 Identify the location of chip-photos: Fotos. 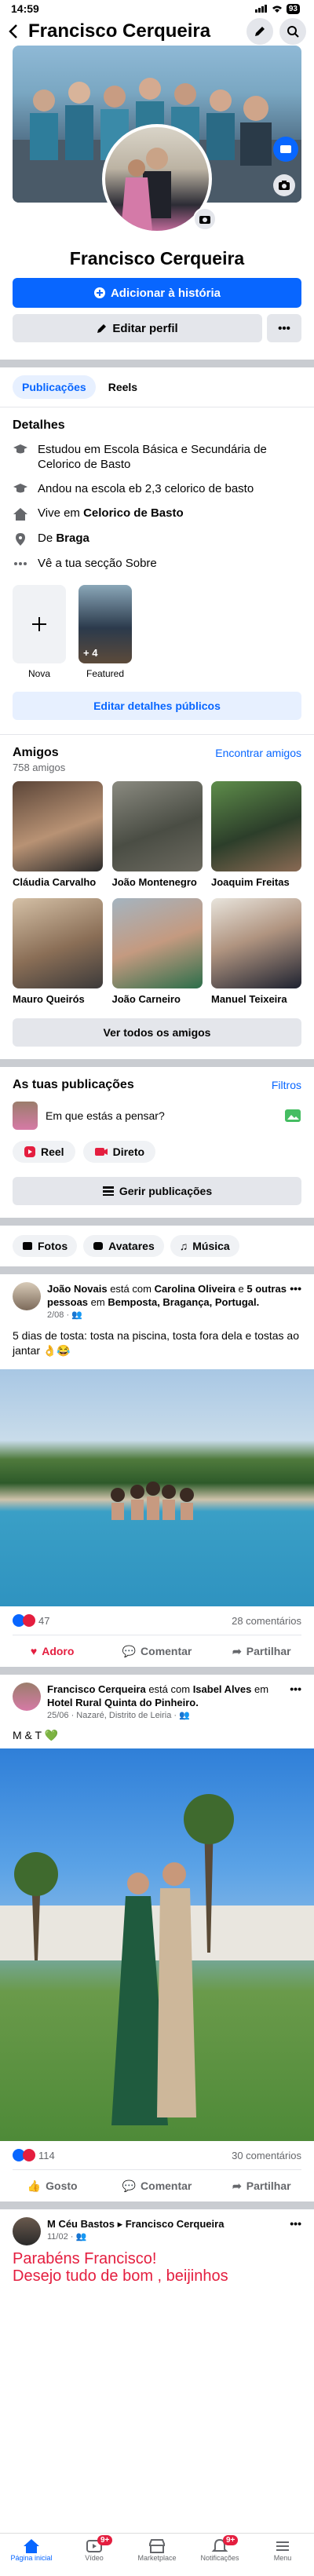
(45, 1246).